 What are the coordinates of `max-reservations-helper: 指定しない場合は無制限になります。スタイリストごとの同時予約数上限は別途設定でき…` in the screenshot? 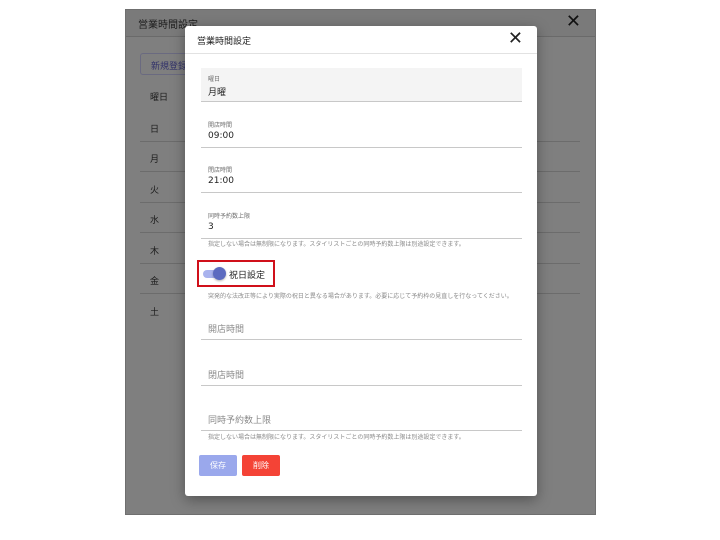 It's located at (336, 244).